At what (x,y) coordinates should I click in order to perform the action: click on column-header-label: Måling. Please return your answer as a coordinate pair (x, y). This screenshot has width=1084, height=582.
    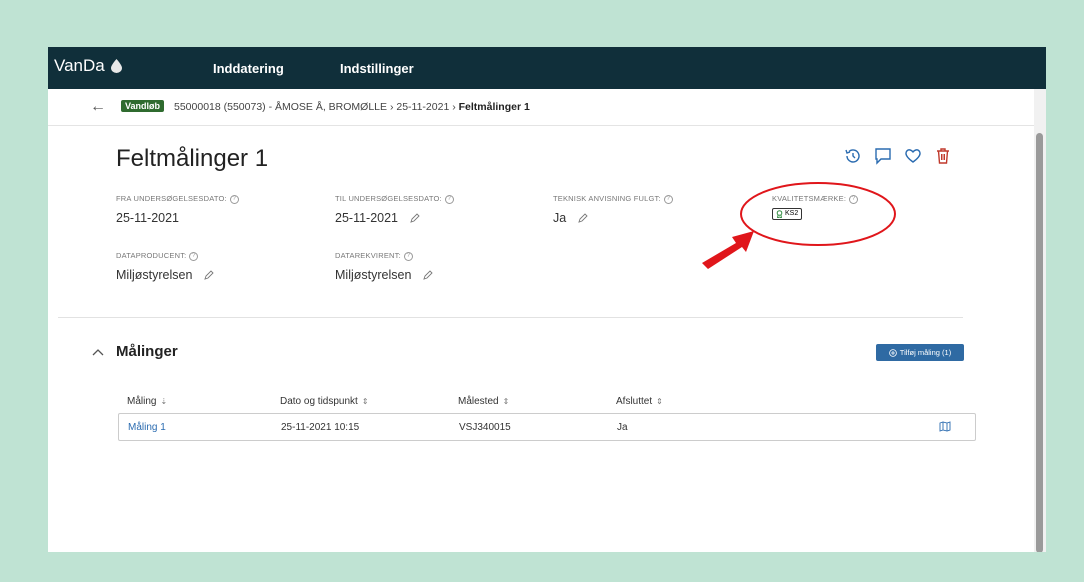
    Looking at the image, I should click on (142, 401).